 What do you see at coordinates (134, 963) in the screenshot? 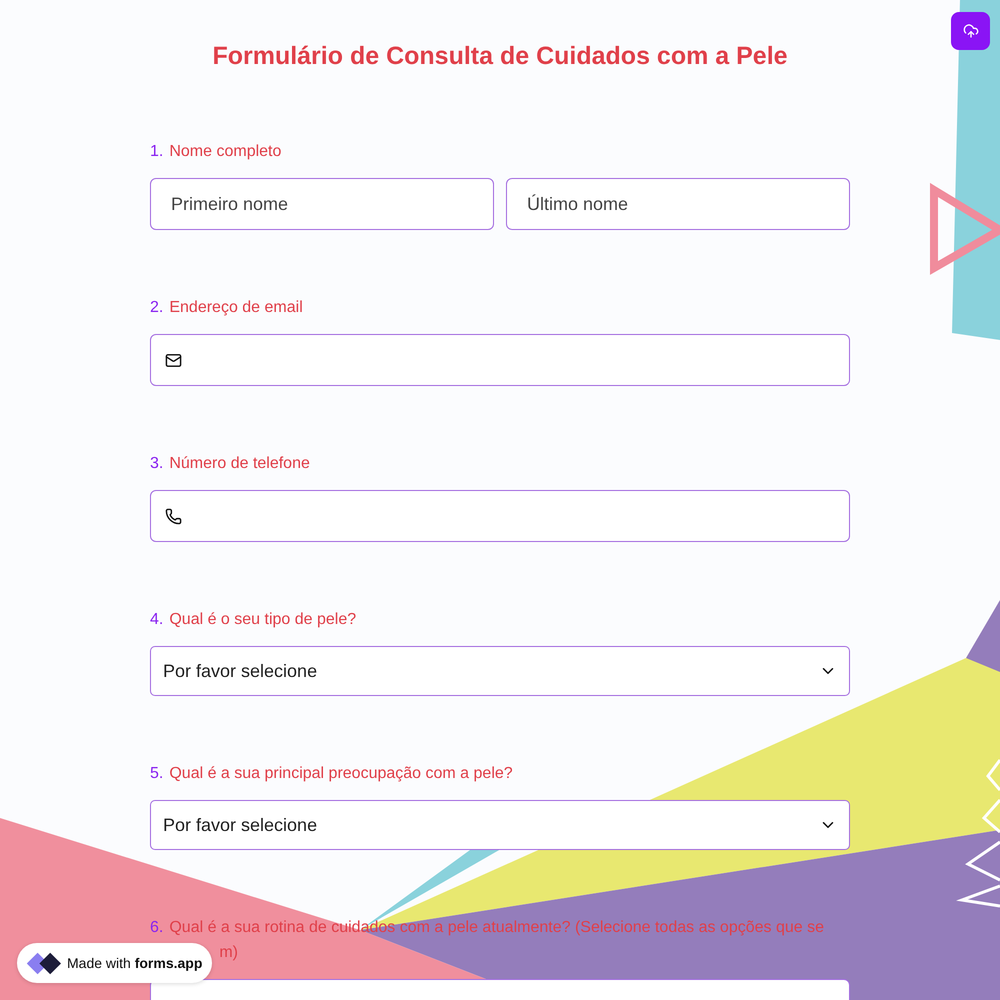
I see `badge-text: Made with forms.app` at bounding box center [134, 963].